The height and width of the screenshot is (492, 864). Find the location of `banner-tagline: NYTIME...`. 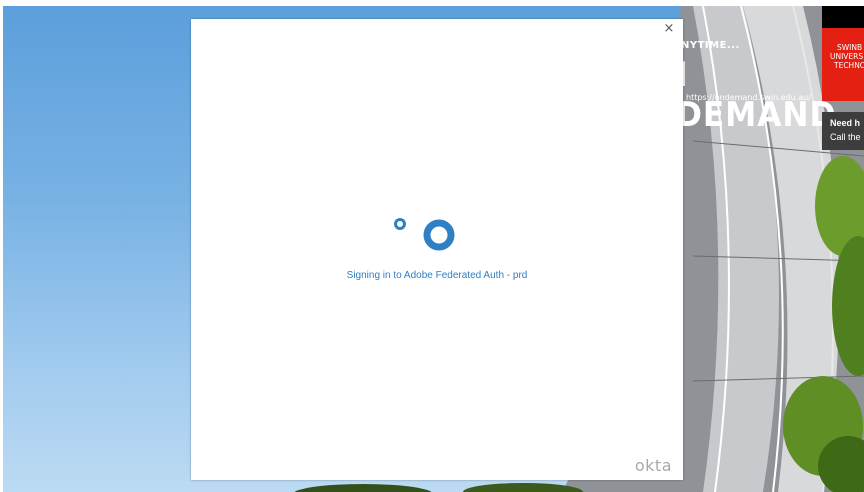

banner-tagline: NYTIME... is located at coordinates (710, 45).